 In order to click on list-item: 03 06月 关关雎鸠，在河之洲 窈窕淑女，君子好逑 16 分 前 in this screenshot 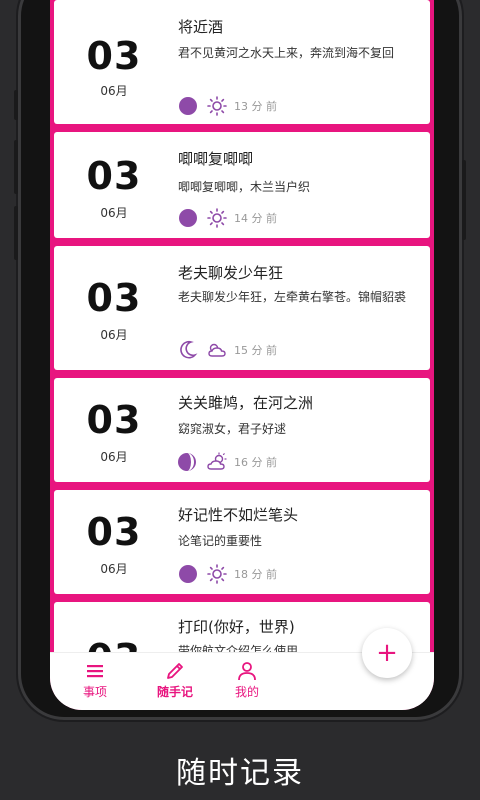, I will do `click(242, 430)`.